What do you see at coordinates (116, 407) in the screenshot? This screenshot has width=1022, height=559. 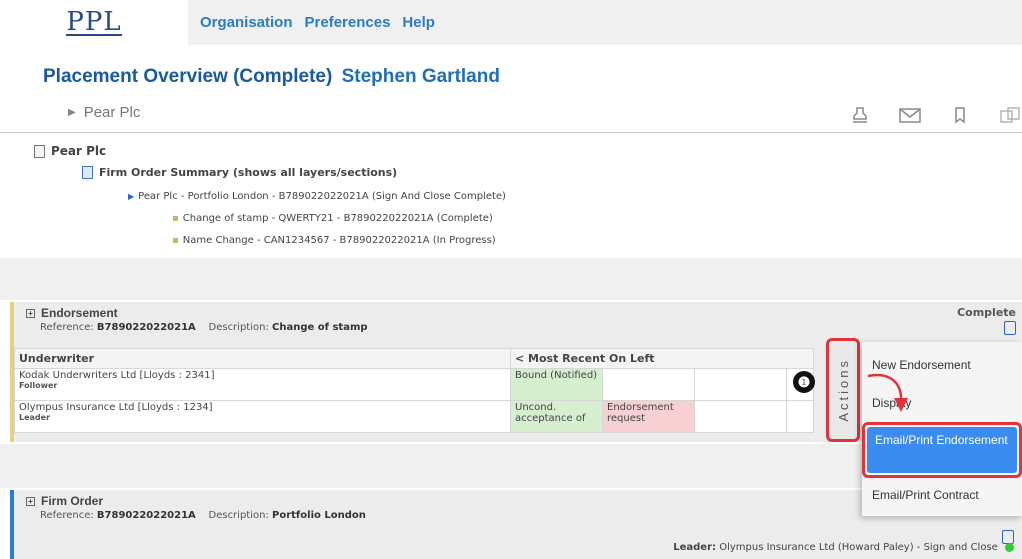 I see `underwriter-name: Olympus Insurance Ltd [Lloyds : 1234]` at bounding box center [116, 407].